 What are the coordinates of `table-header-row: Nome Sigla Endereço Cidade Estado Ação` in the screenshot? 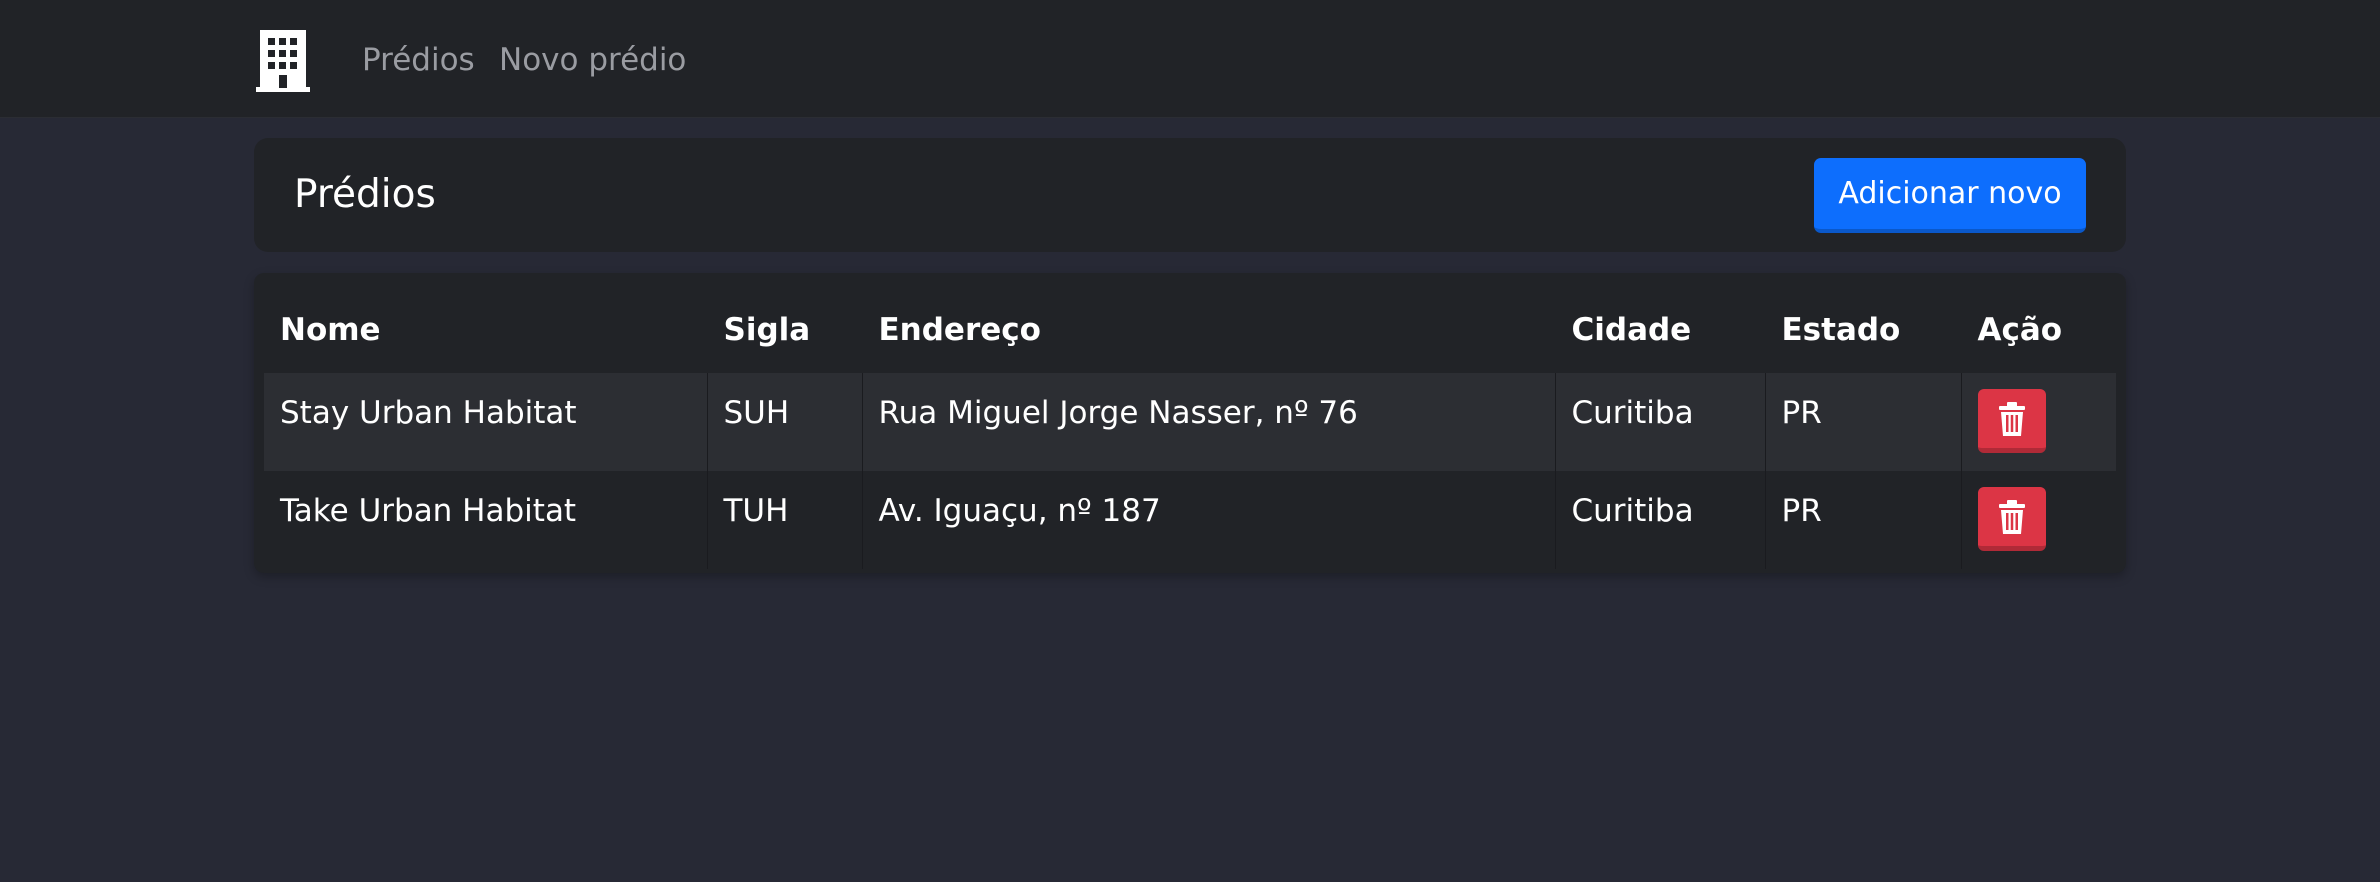 It's located at (1190, 328).